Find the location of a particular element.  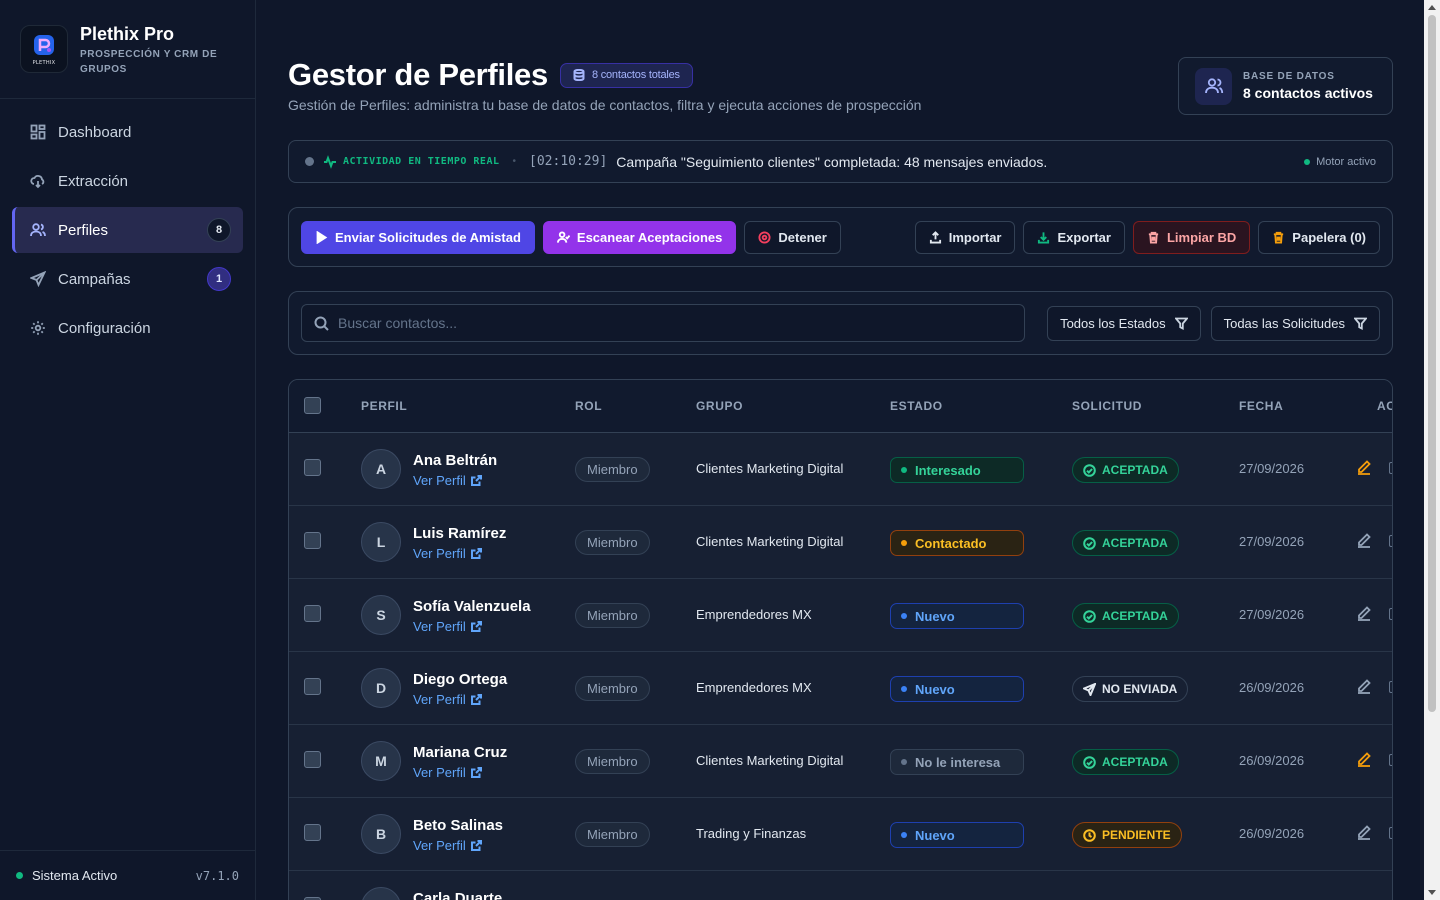

clock-icon is located at coordinates (1089, 835).